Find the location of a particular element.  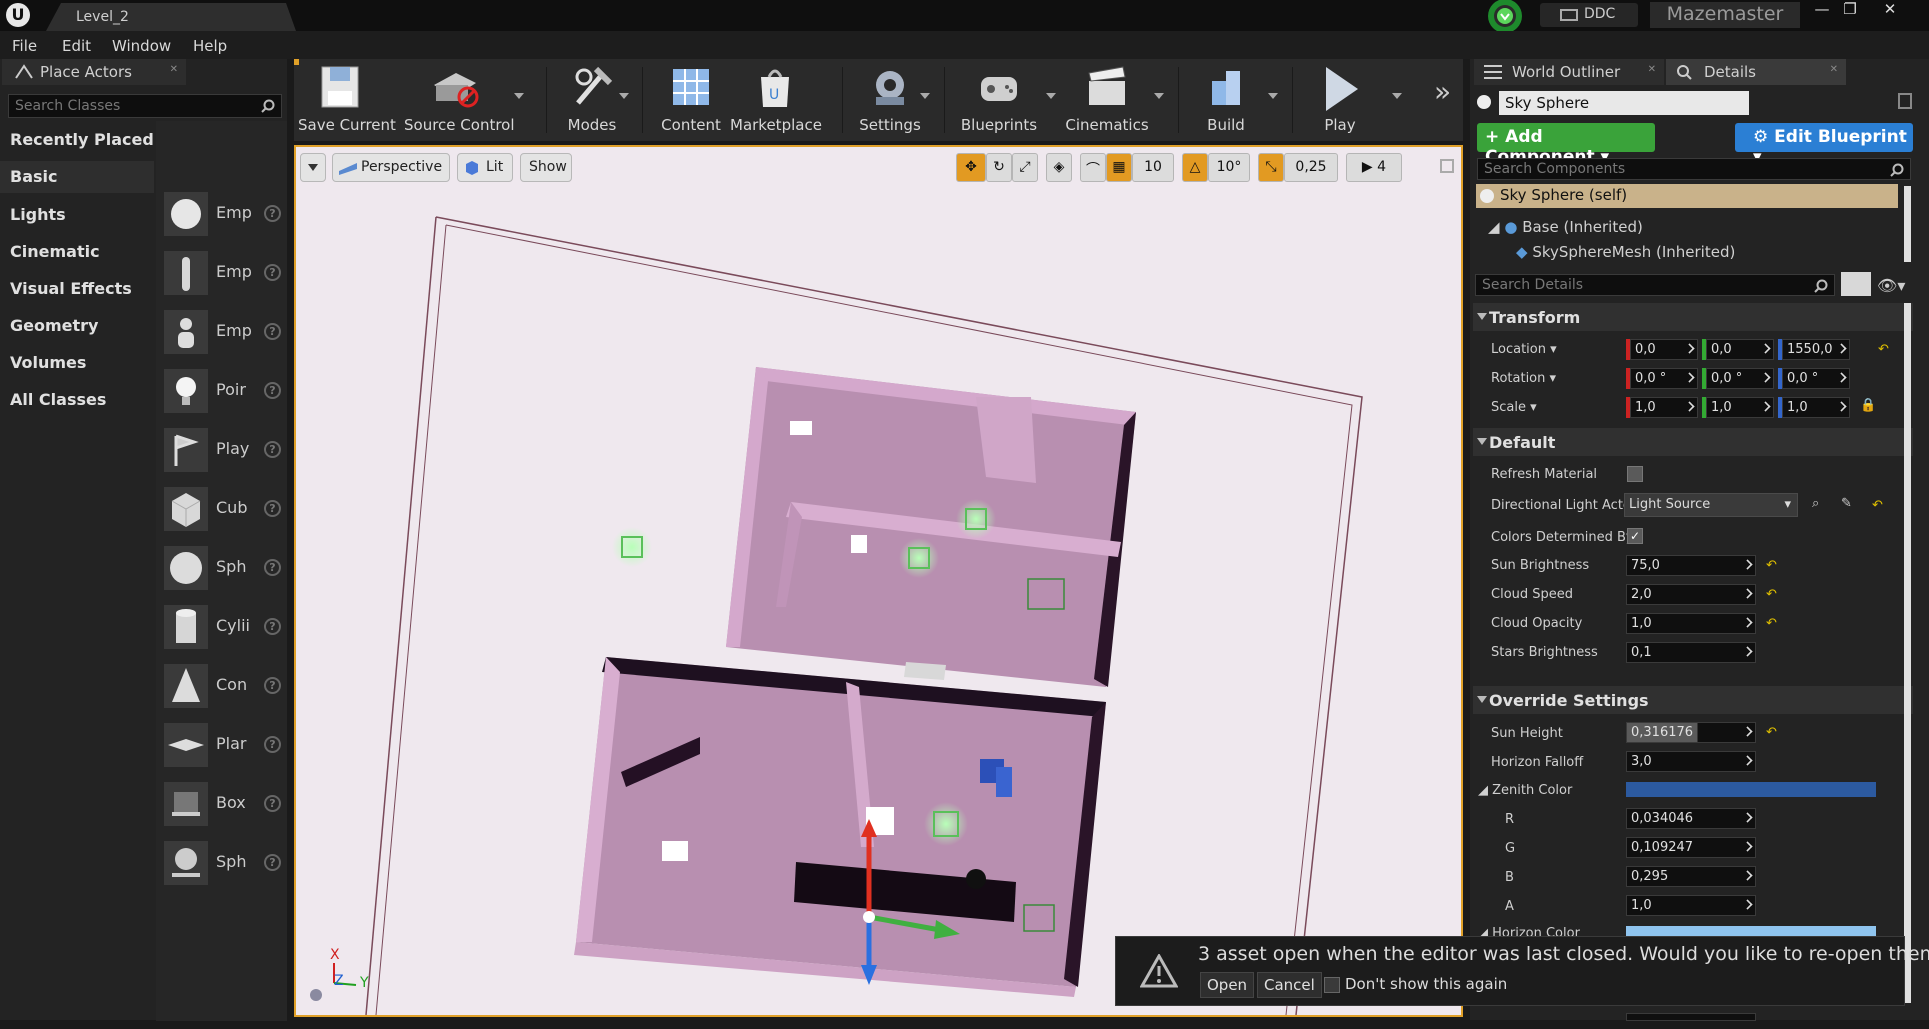

property-matrix-icon is located at coordinates (1856, 284).